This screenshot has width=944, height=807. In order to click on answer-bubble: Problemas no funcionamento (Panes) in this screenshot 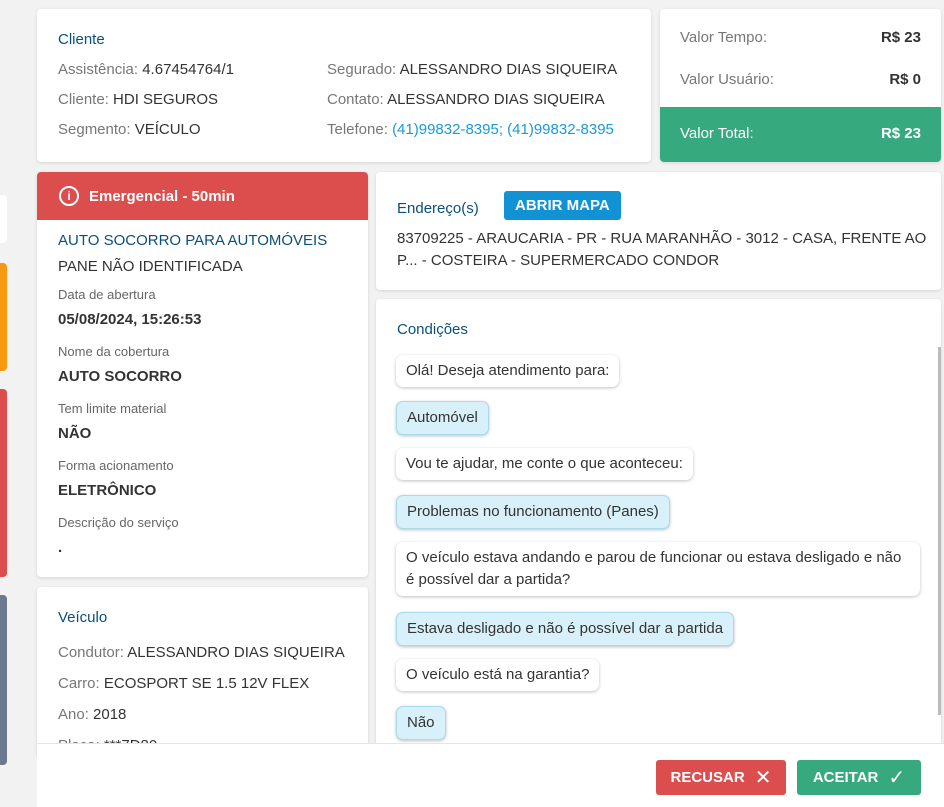, I will do `click(533, 512)`.